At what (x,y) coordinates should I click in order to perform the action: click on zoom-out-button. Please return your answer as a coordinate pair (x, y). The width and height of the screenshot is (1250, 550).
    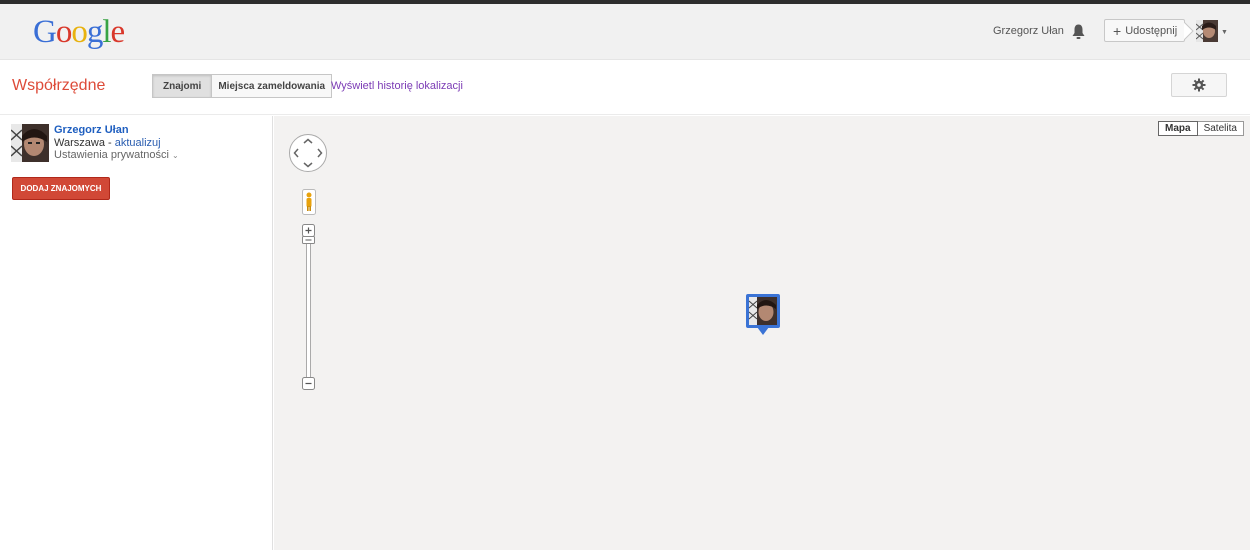
    Looking at the image, I should click on (308, 383).